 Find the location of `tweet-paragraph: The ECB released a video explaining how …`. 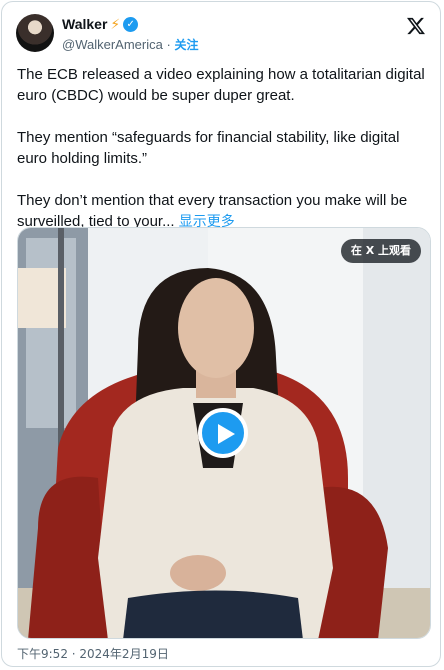

tweet-paragraph: The ECB released a video explaining how … is located at coordinates (221, 85).